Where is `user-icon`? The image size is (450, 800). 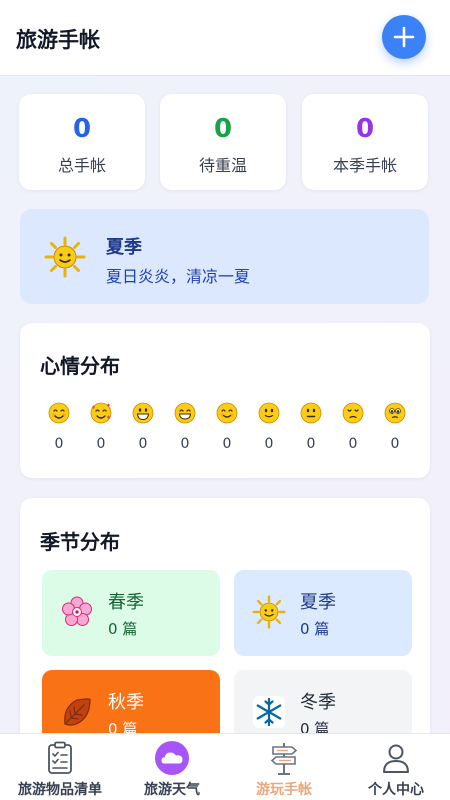
user-icon is located at coordinates (396, 758).